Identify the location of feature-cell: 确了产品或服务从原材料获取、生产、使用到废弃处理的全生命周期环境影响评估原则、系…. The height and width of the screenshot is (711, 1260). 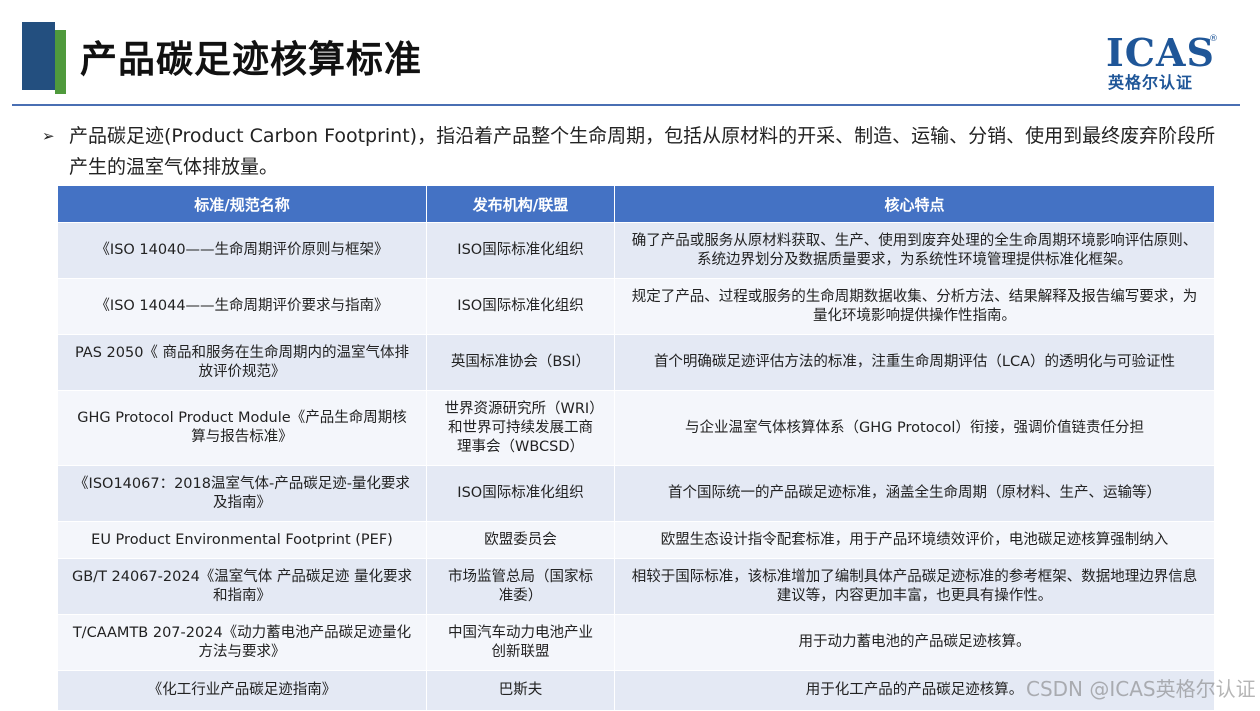
(914, 250).